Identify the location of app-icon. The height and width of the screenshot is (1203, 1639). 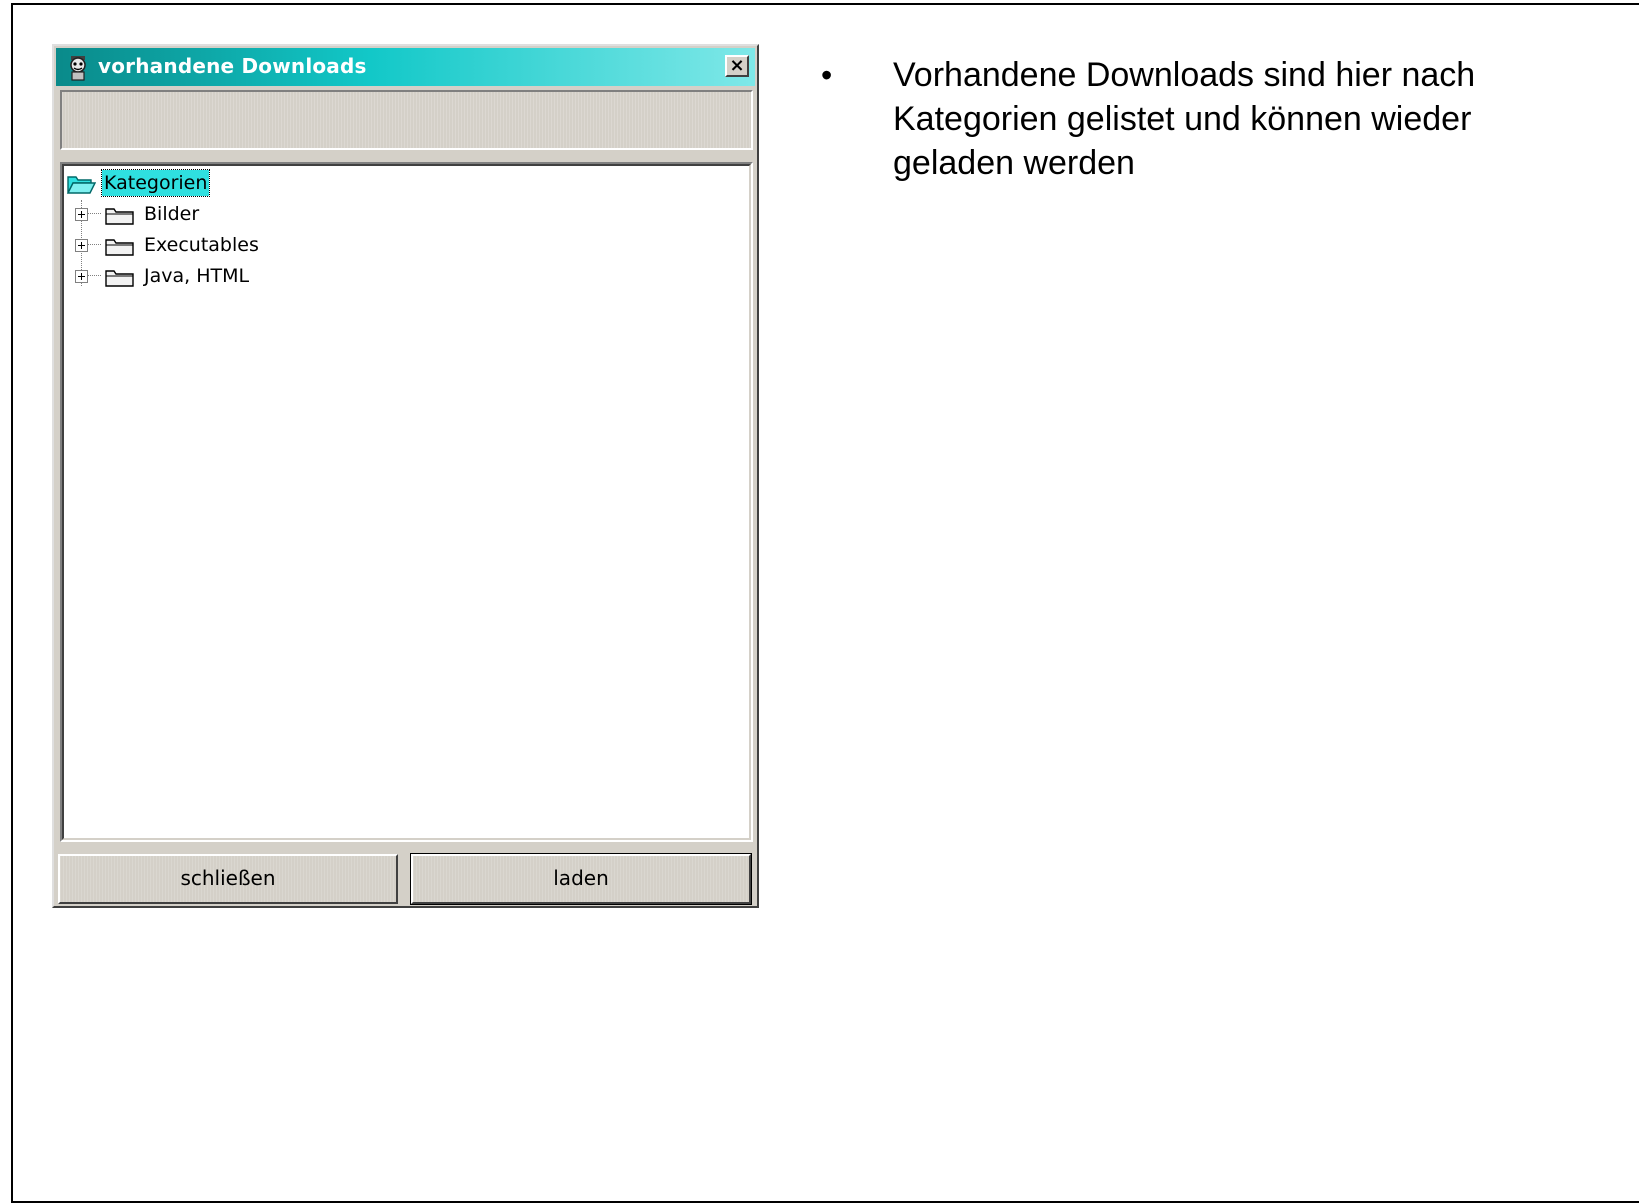
(78, 68).